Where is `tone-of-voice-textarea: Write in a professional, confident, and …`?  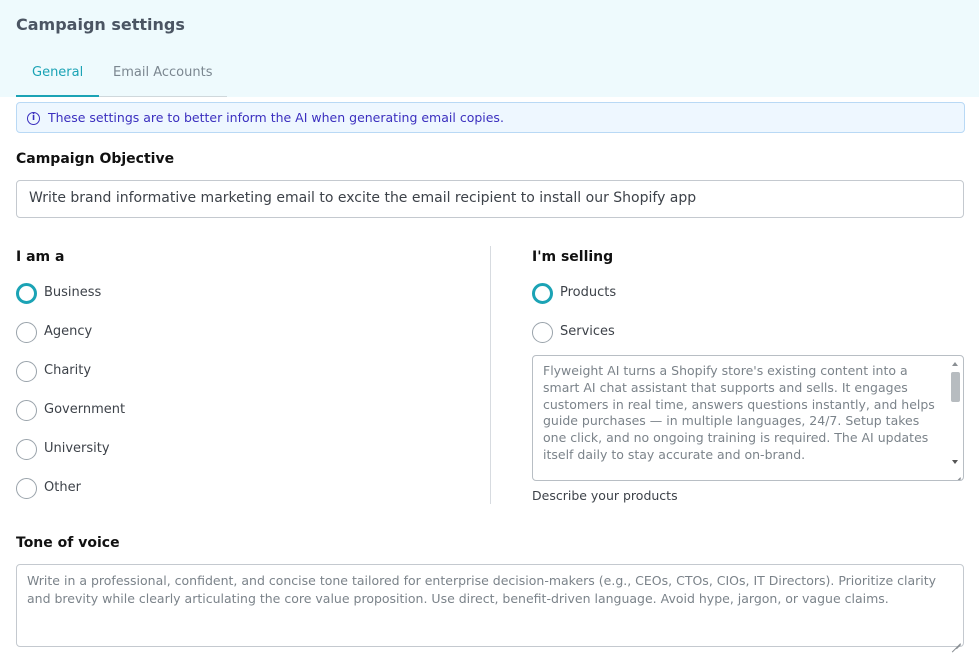 tone-of-voice-textarea: Write in a professional, confident, and … is located at coordinates (490, 605).